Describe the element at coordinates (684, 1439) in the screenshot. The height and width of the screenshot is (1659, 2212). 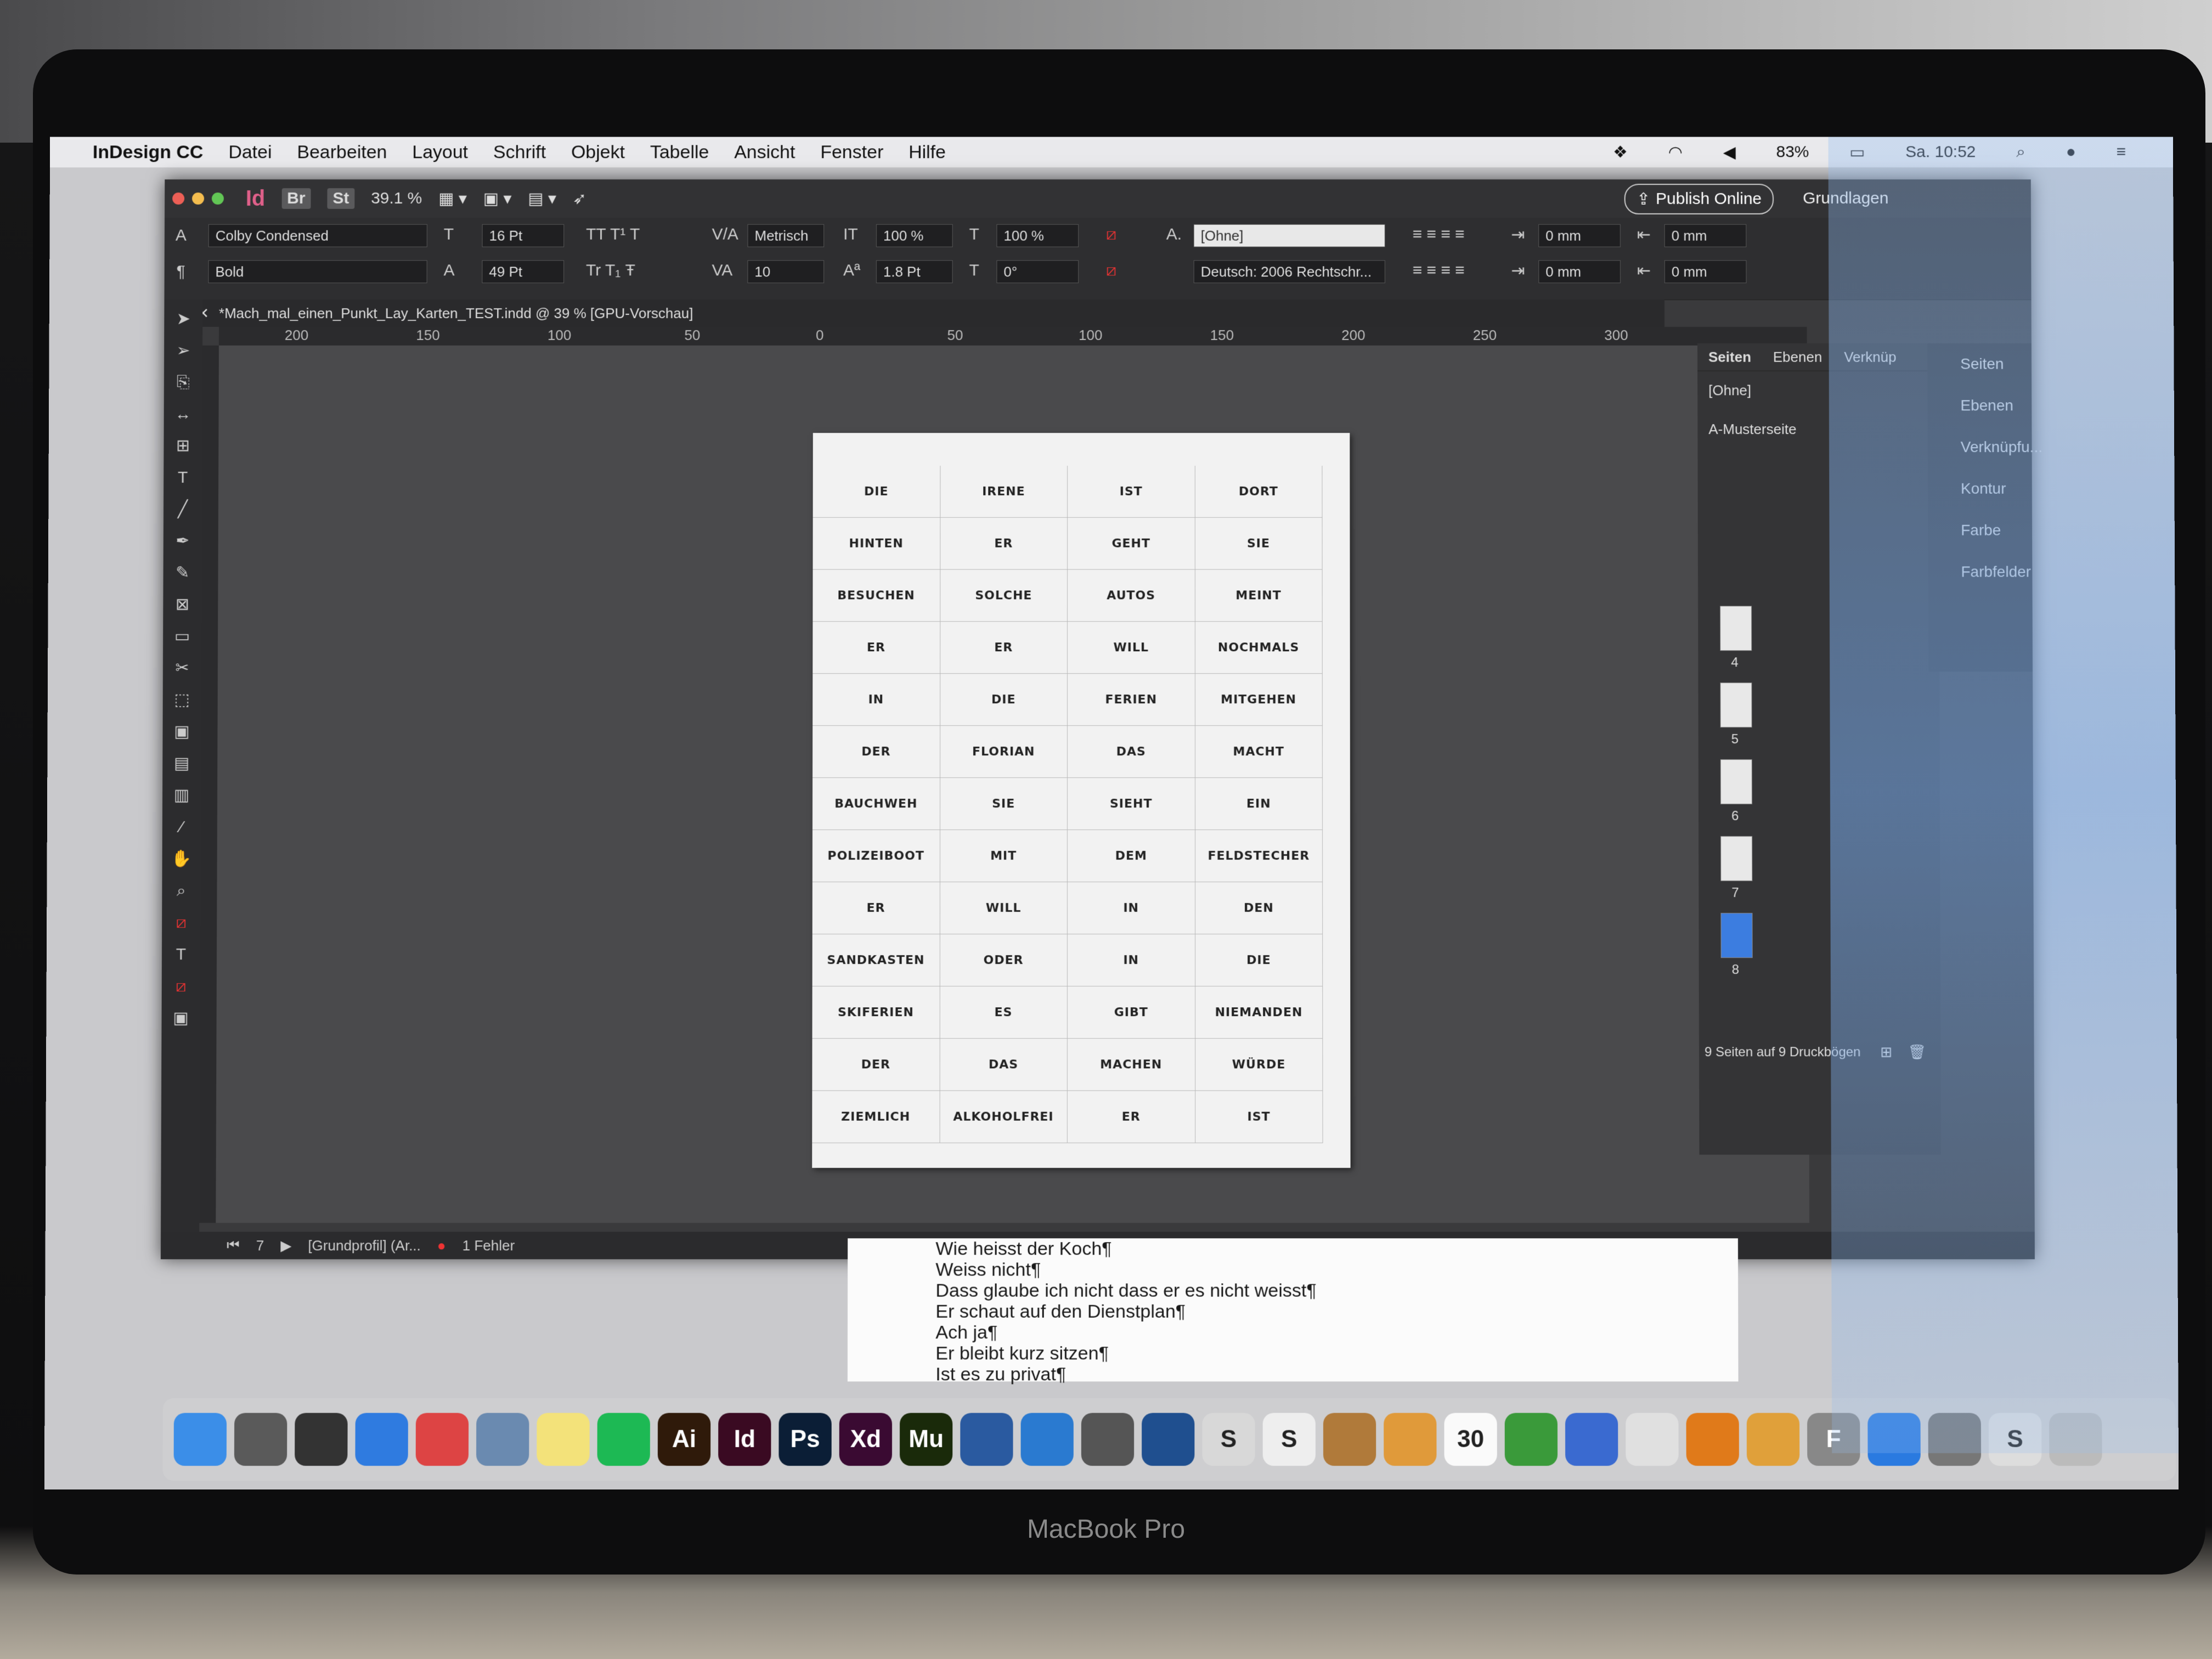
I see `illustrator-icon: Ai` at that location.